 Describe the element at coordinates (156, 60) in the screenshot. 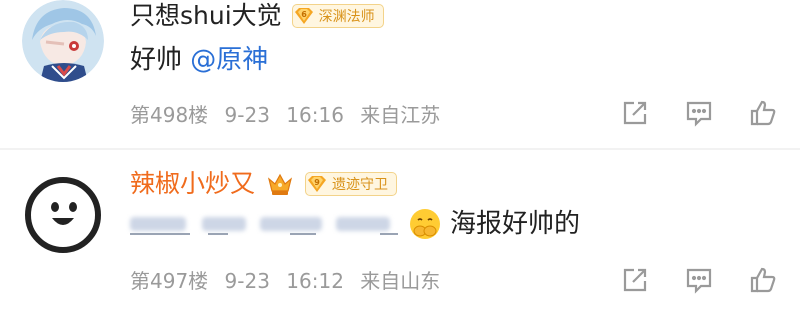

I see `comment-content: 好帅` at that location.